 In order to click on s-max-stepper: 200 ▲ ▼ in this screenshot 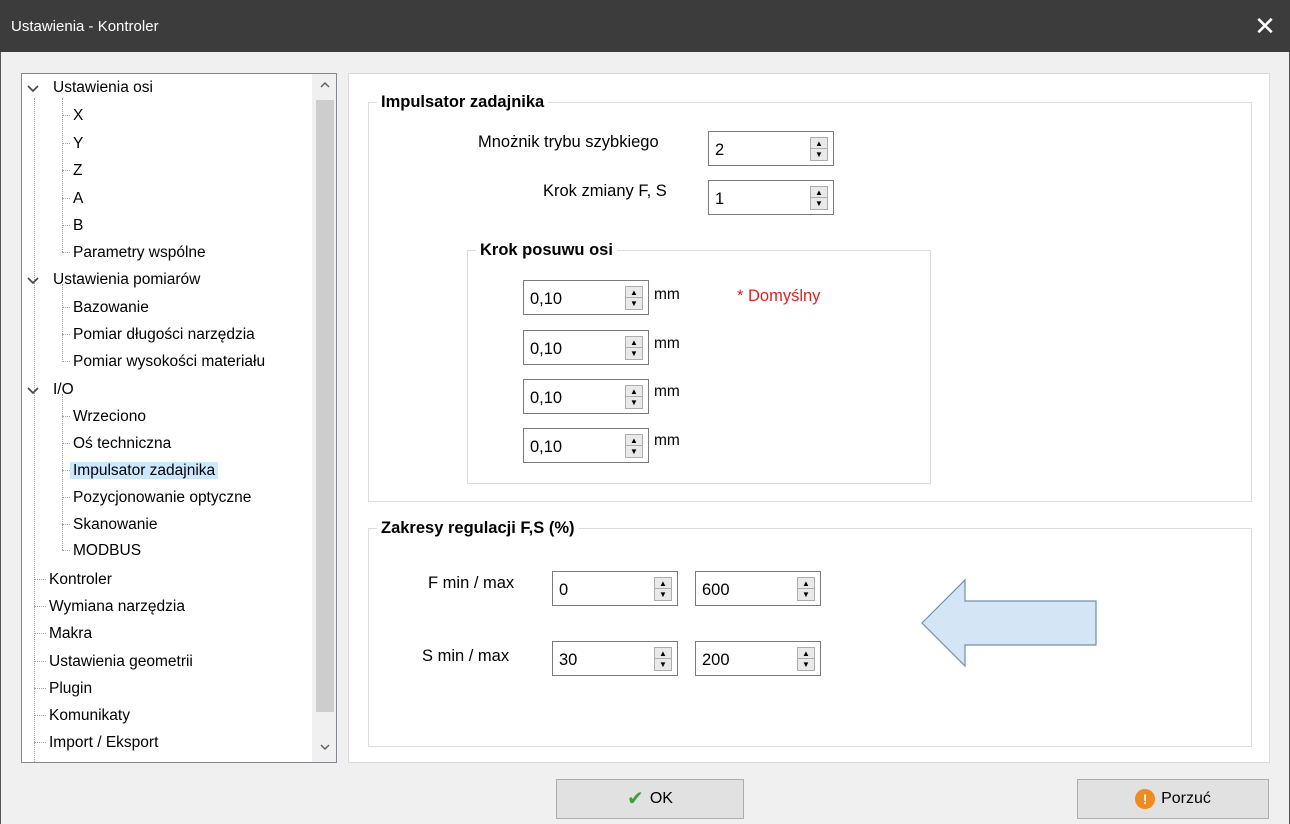, I will do `click(758, 658)`.